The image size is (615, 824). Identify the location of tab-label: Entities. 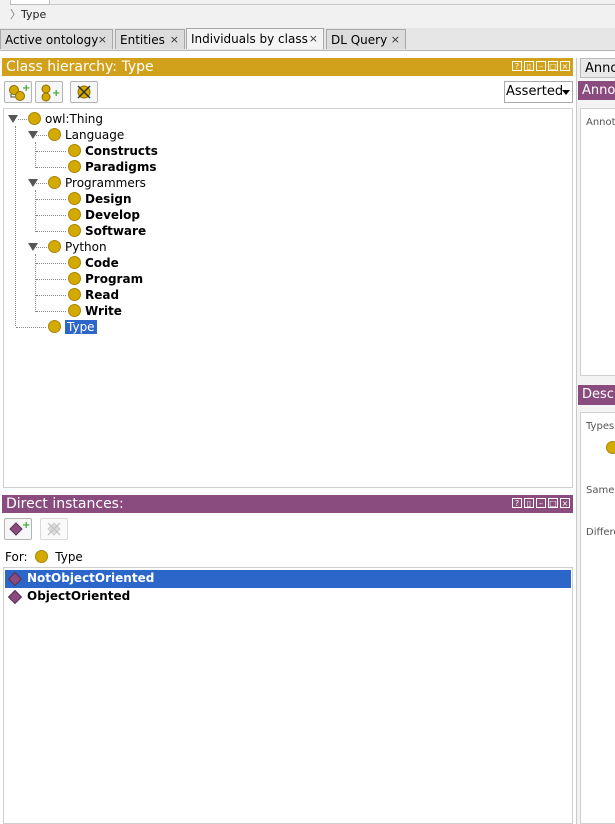
(142, 40).